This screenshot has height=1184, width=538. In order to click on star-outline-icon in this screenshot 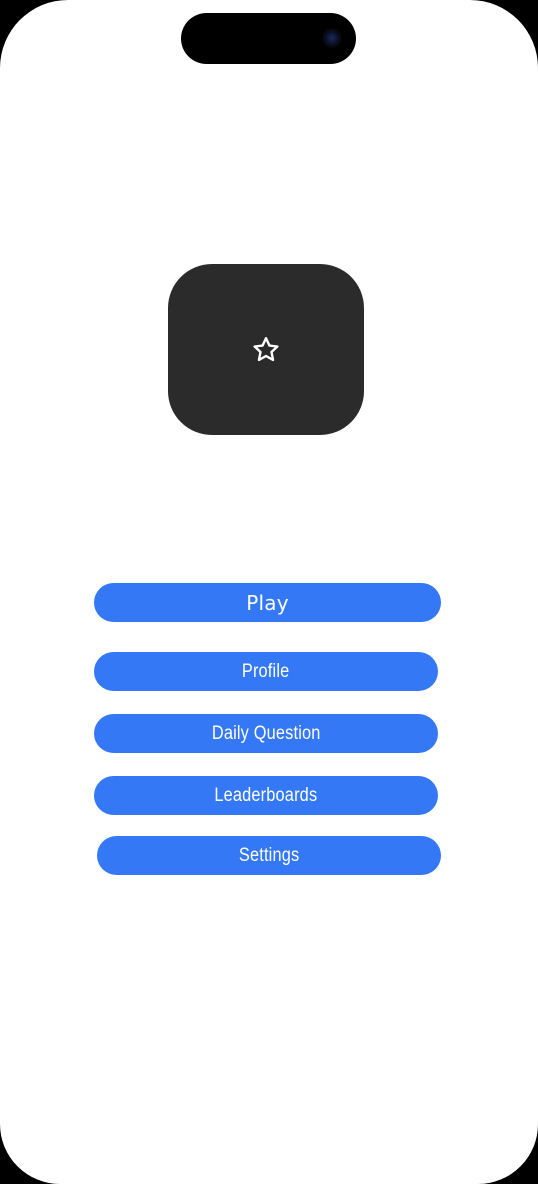, I will do `click(266, 348)`.